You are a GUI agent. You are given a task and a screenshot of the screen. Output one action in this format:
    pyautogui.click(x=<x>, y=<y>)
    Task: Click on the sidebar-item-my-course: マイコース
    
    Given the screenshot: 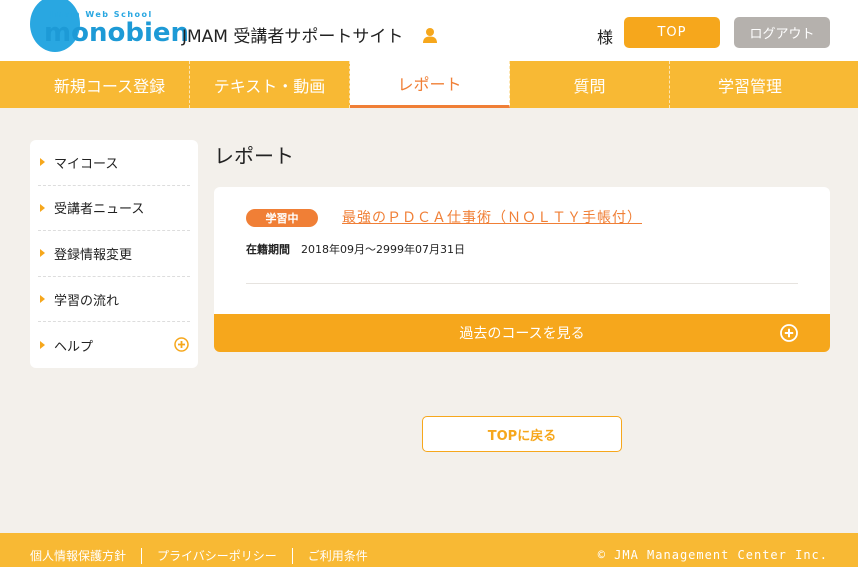 What is the action you would take?
    pyautogui.click(x=114, y=163)
    